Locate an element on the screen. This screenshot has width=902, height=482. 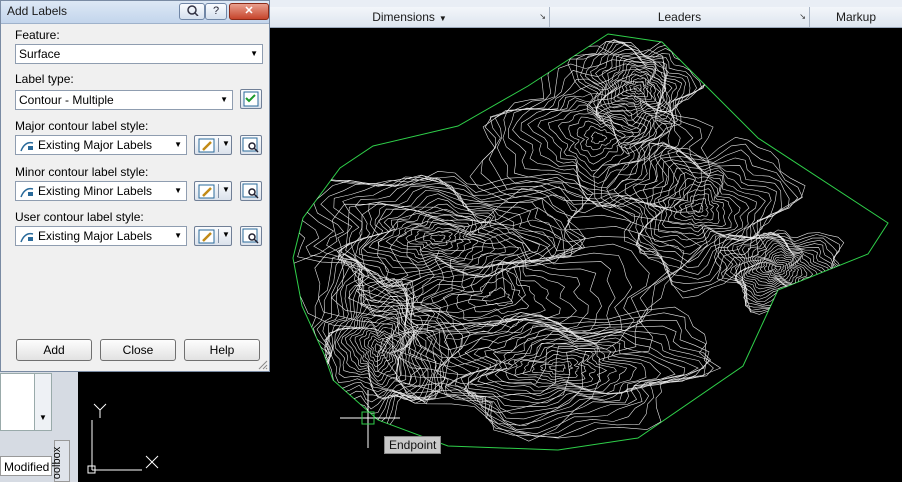
ribbon-panel-leaders: Leaders ↘ is located at coordinates (680, 17).